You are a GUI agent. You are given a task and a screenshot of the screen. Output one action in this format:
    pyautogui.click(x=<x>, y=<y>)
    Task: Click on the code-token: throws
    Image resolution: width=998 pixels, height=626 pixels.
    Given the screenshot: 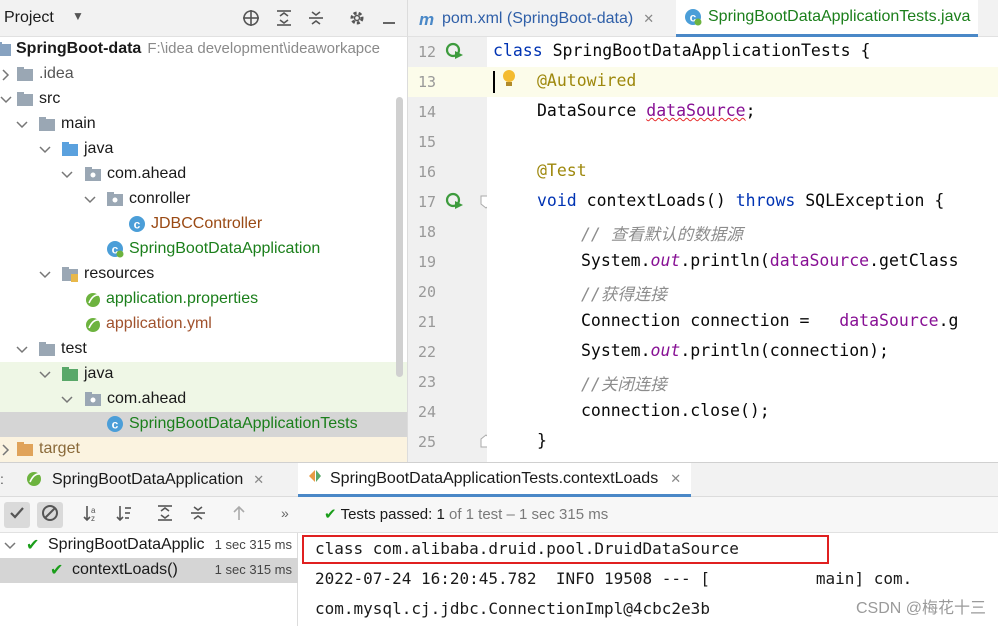 What is the action you would take?
    pyautogui.click(x=765, y=200)
    